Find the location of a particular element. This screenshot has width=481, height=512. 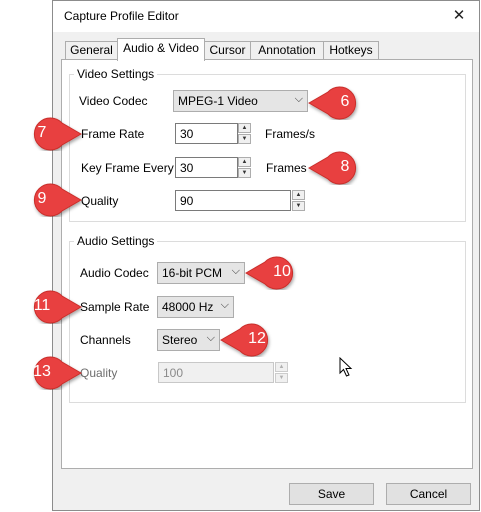

callout-9: 9 is located at coordinates (52, 200).